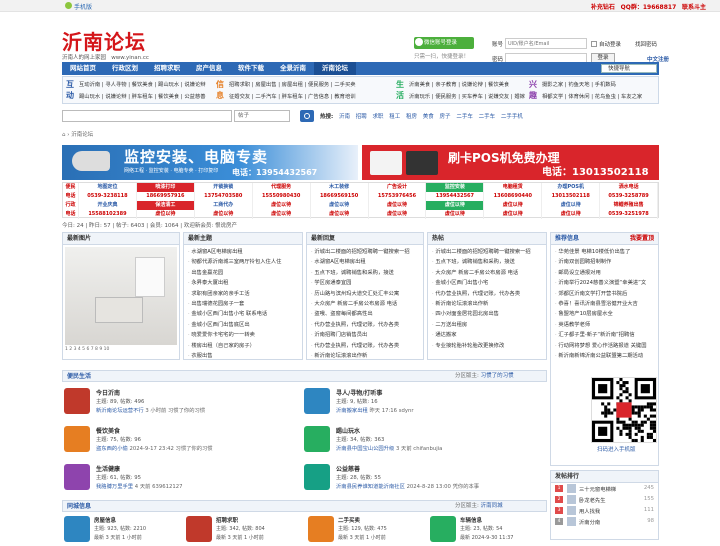  What do you see at coordinates (340, 187) in the screenshot?
I see `ad-grid-cell: 木工装修` at bounding box center [340, 187].